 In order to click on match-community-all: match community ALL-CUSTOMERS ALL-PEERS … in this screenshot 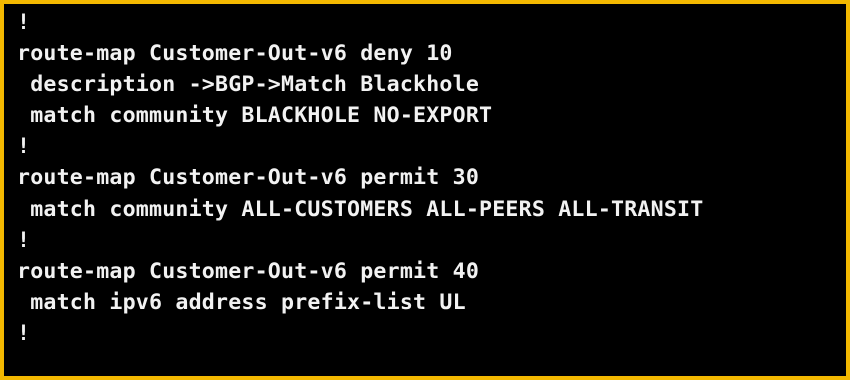, I will do `click(360, 209)`.